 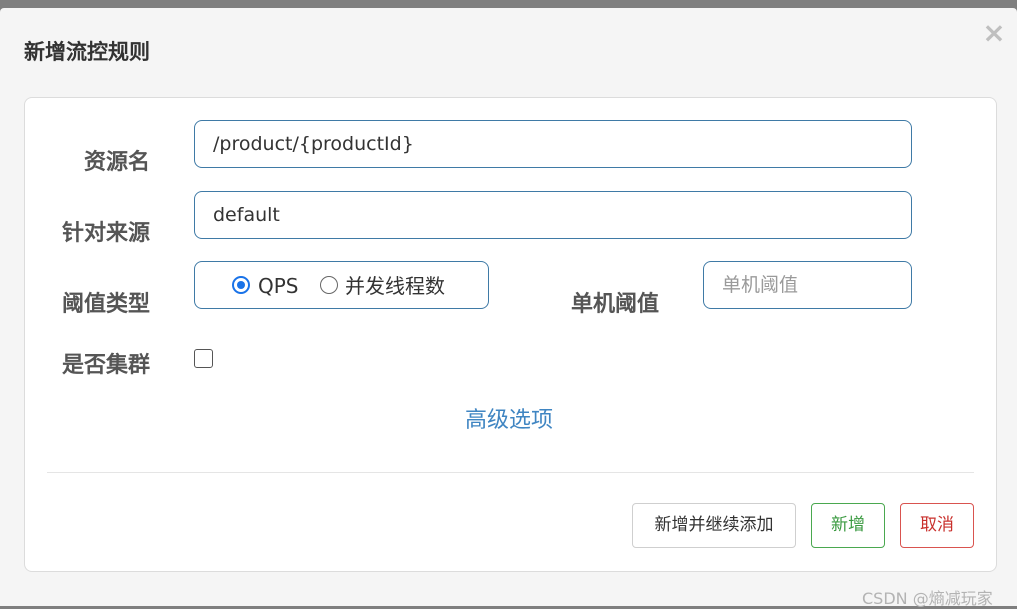 What do you see at coordinates (395, 286) in the screenshot?
I see `radio-threads-label: 并发线程数` at bounding box center [395, 286].